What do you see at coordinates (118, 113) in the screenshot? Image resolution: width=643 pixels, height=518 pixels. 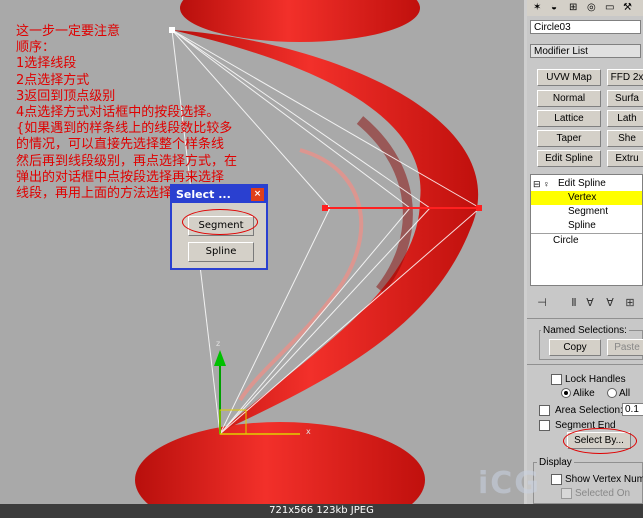 I see `annotation-line: 4点选择方式对话框中的按段选择。` at bounding box center [118, 113].